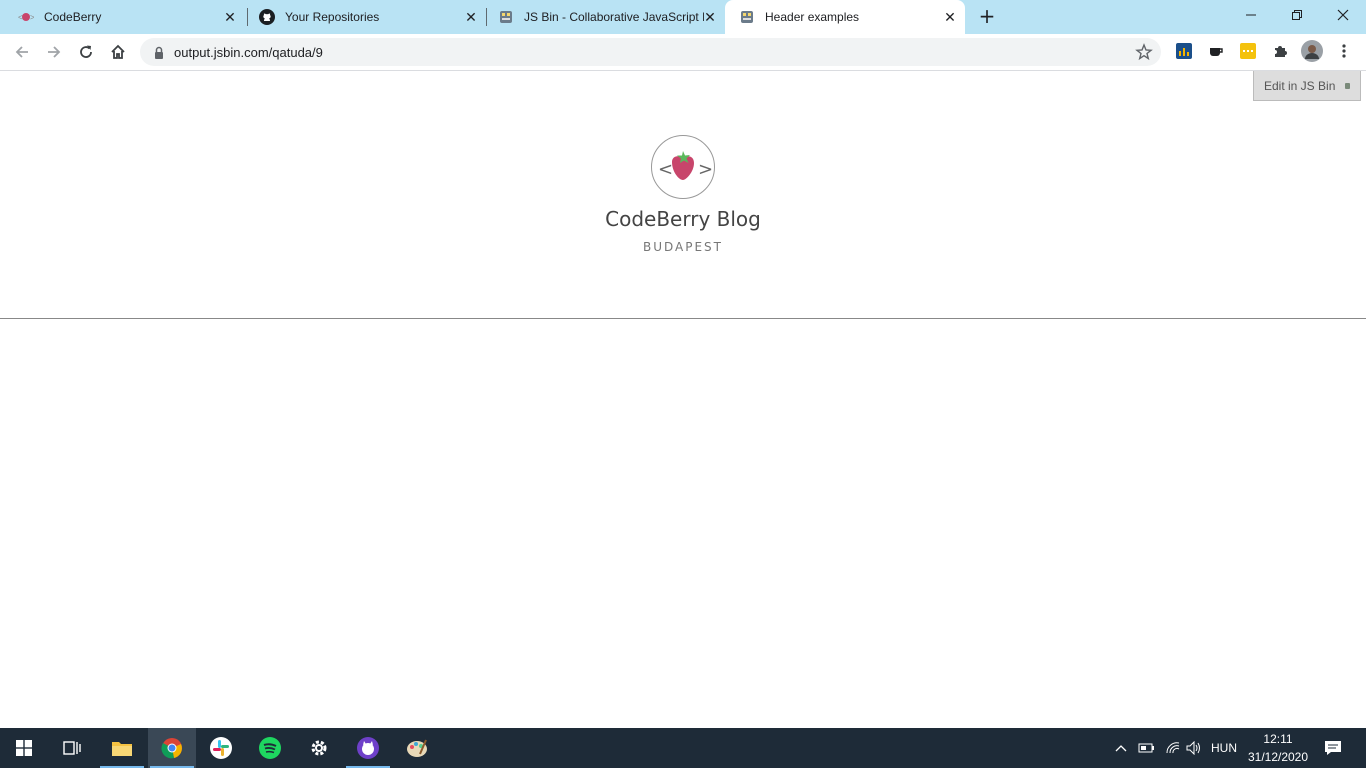 The height and width of the screenshot is (768, 1366). I want to click on blog-title: CodeBerry Blog, so click(683, 219).